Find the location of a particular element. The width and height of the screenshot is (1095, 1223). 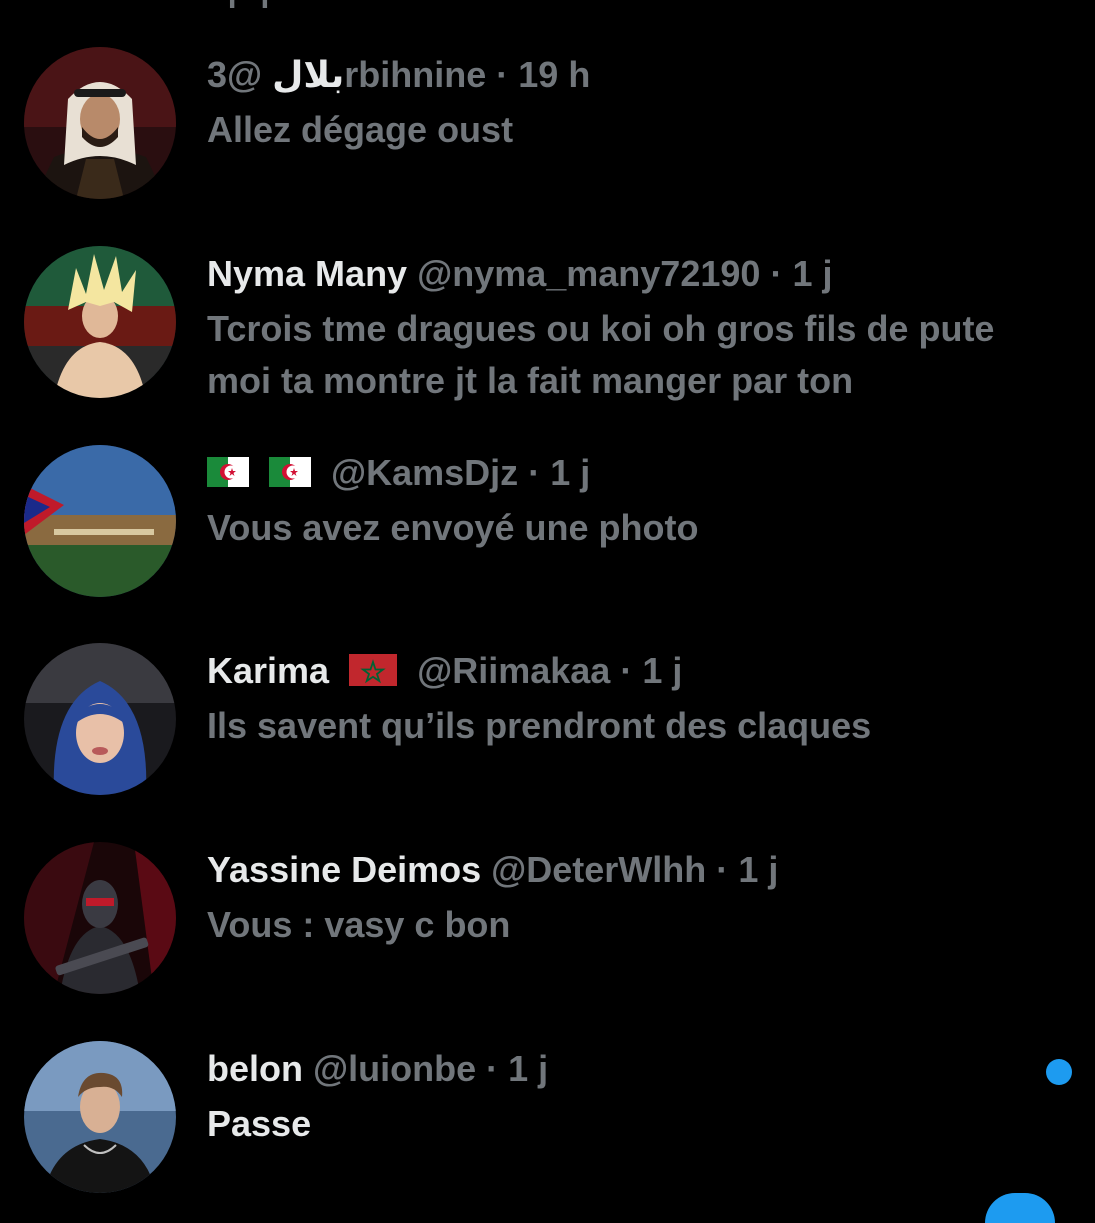

user-handle: @luionbe is located at coordinates (394, 1068).